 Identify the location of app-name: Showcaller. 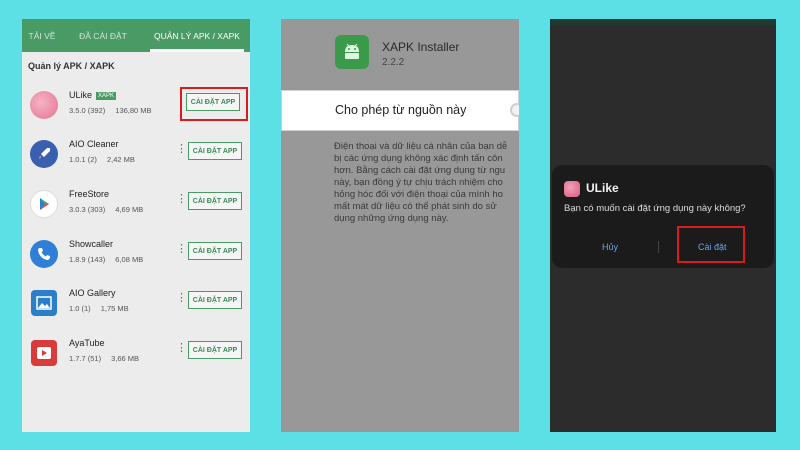
(91, 244).